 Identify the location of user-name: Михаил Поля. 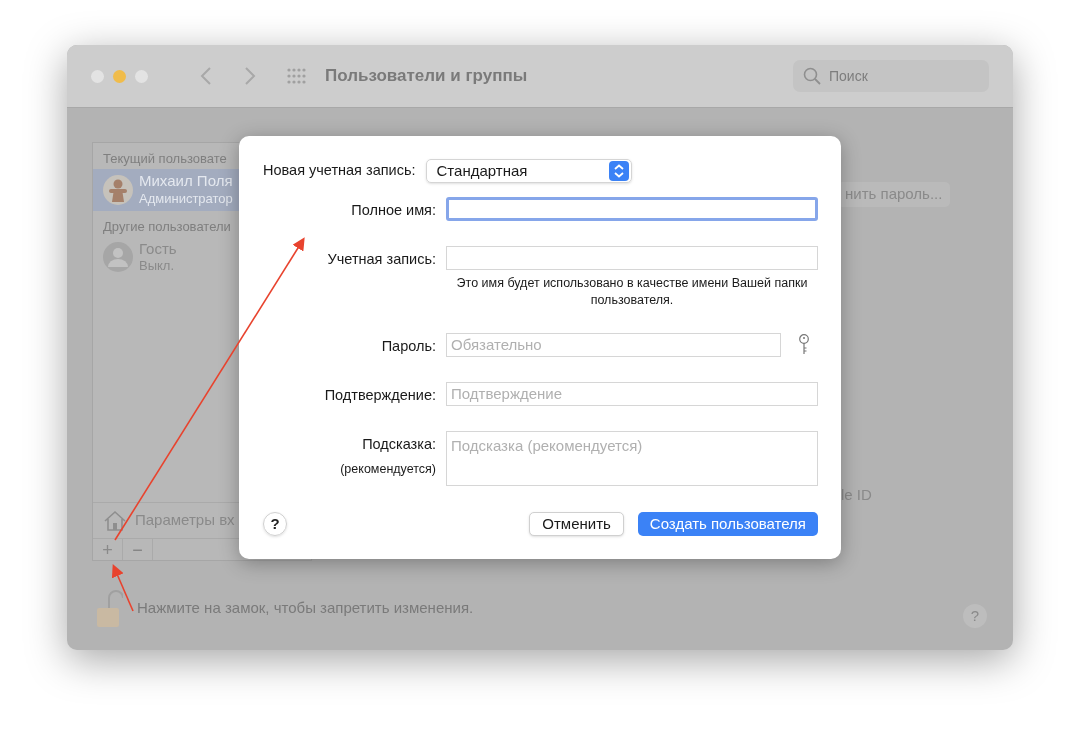
(186, 181).